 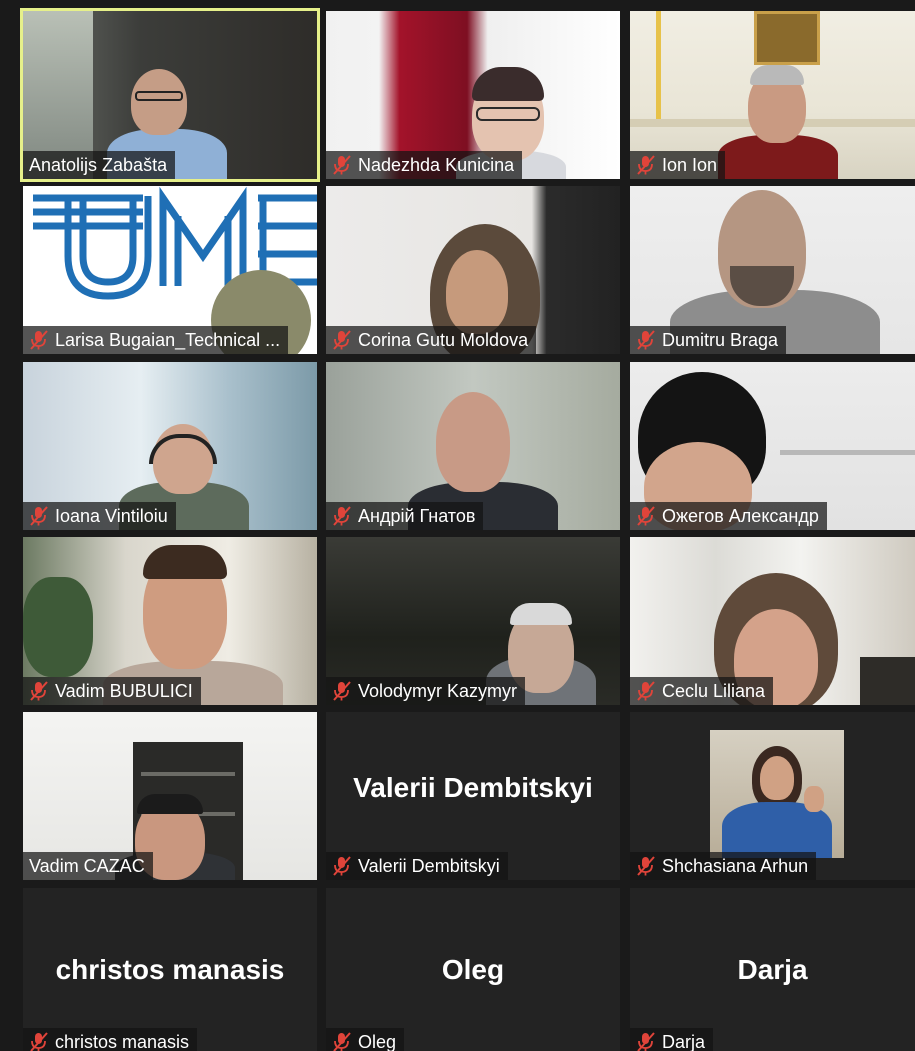 I want to click on participant-name: Андрій Гнатов, so click(x=417, y=515).